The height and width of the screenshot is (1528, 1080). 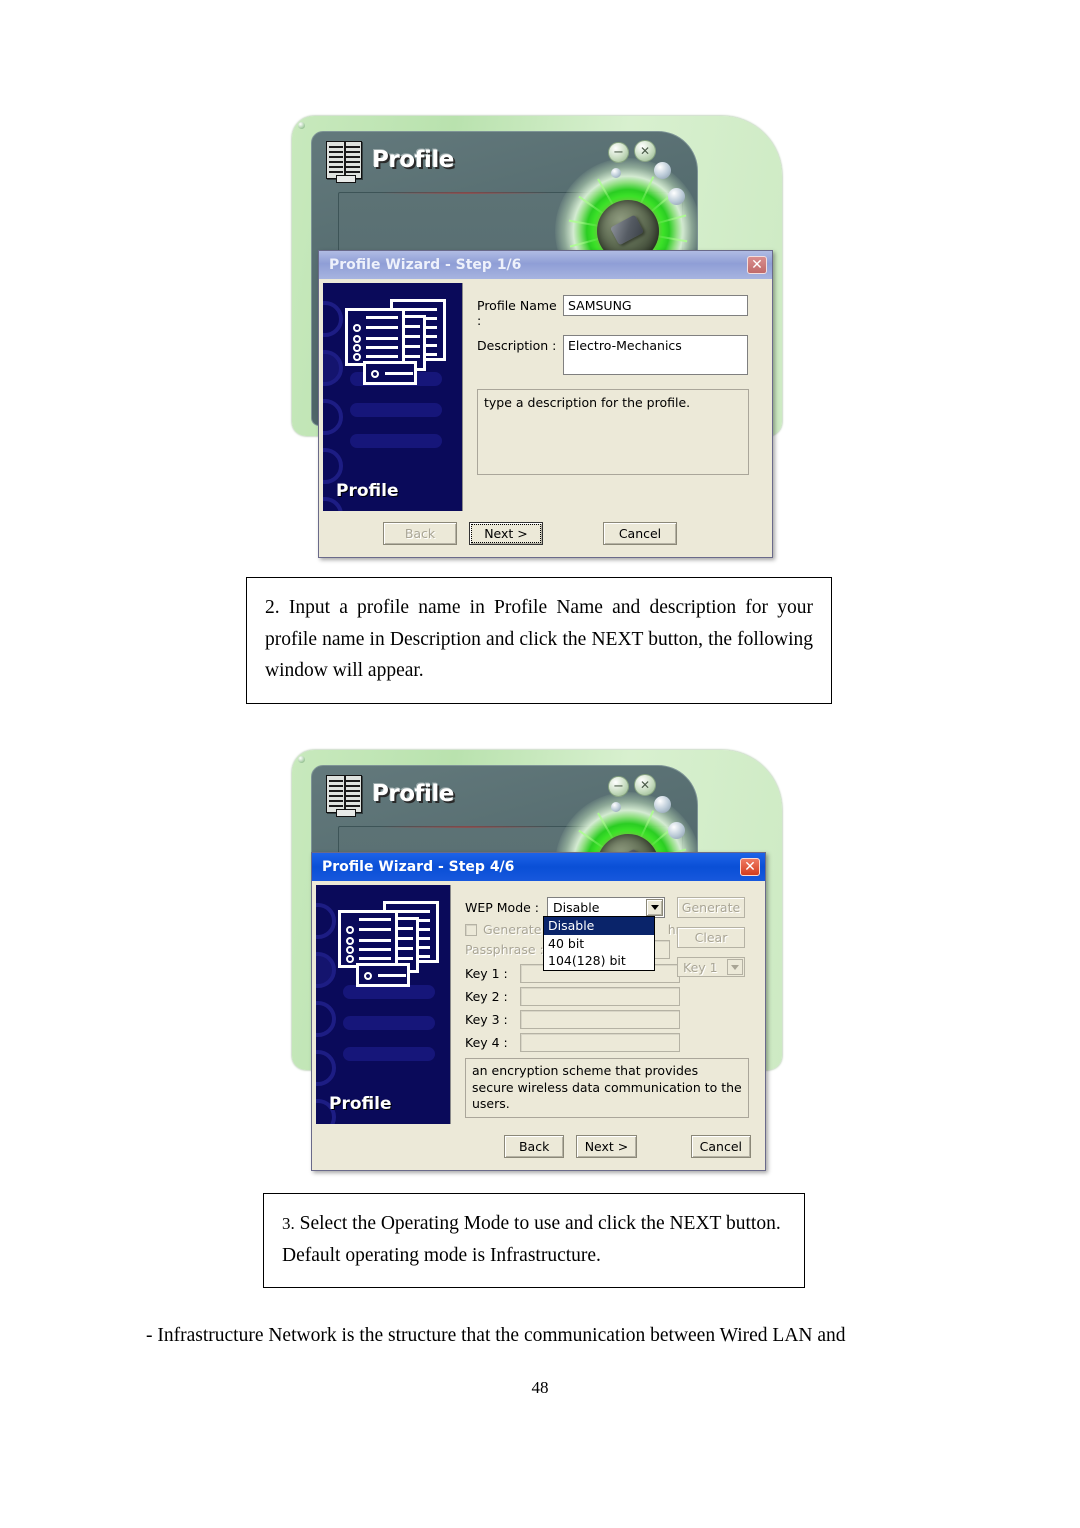 I want to click on key-row: Key 2 :, so click(x=607, y=996).